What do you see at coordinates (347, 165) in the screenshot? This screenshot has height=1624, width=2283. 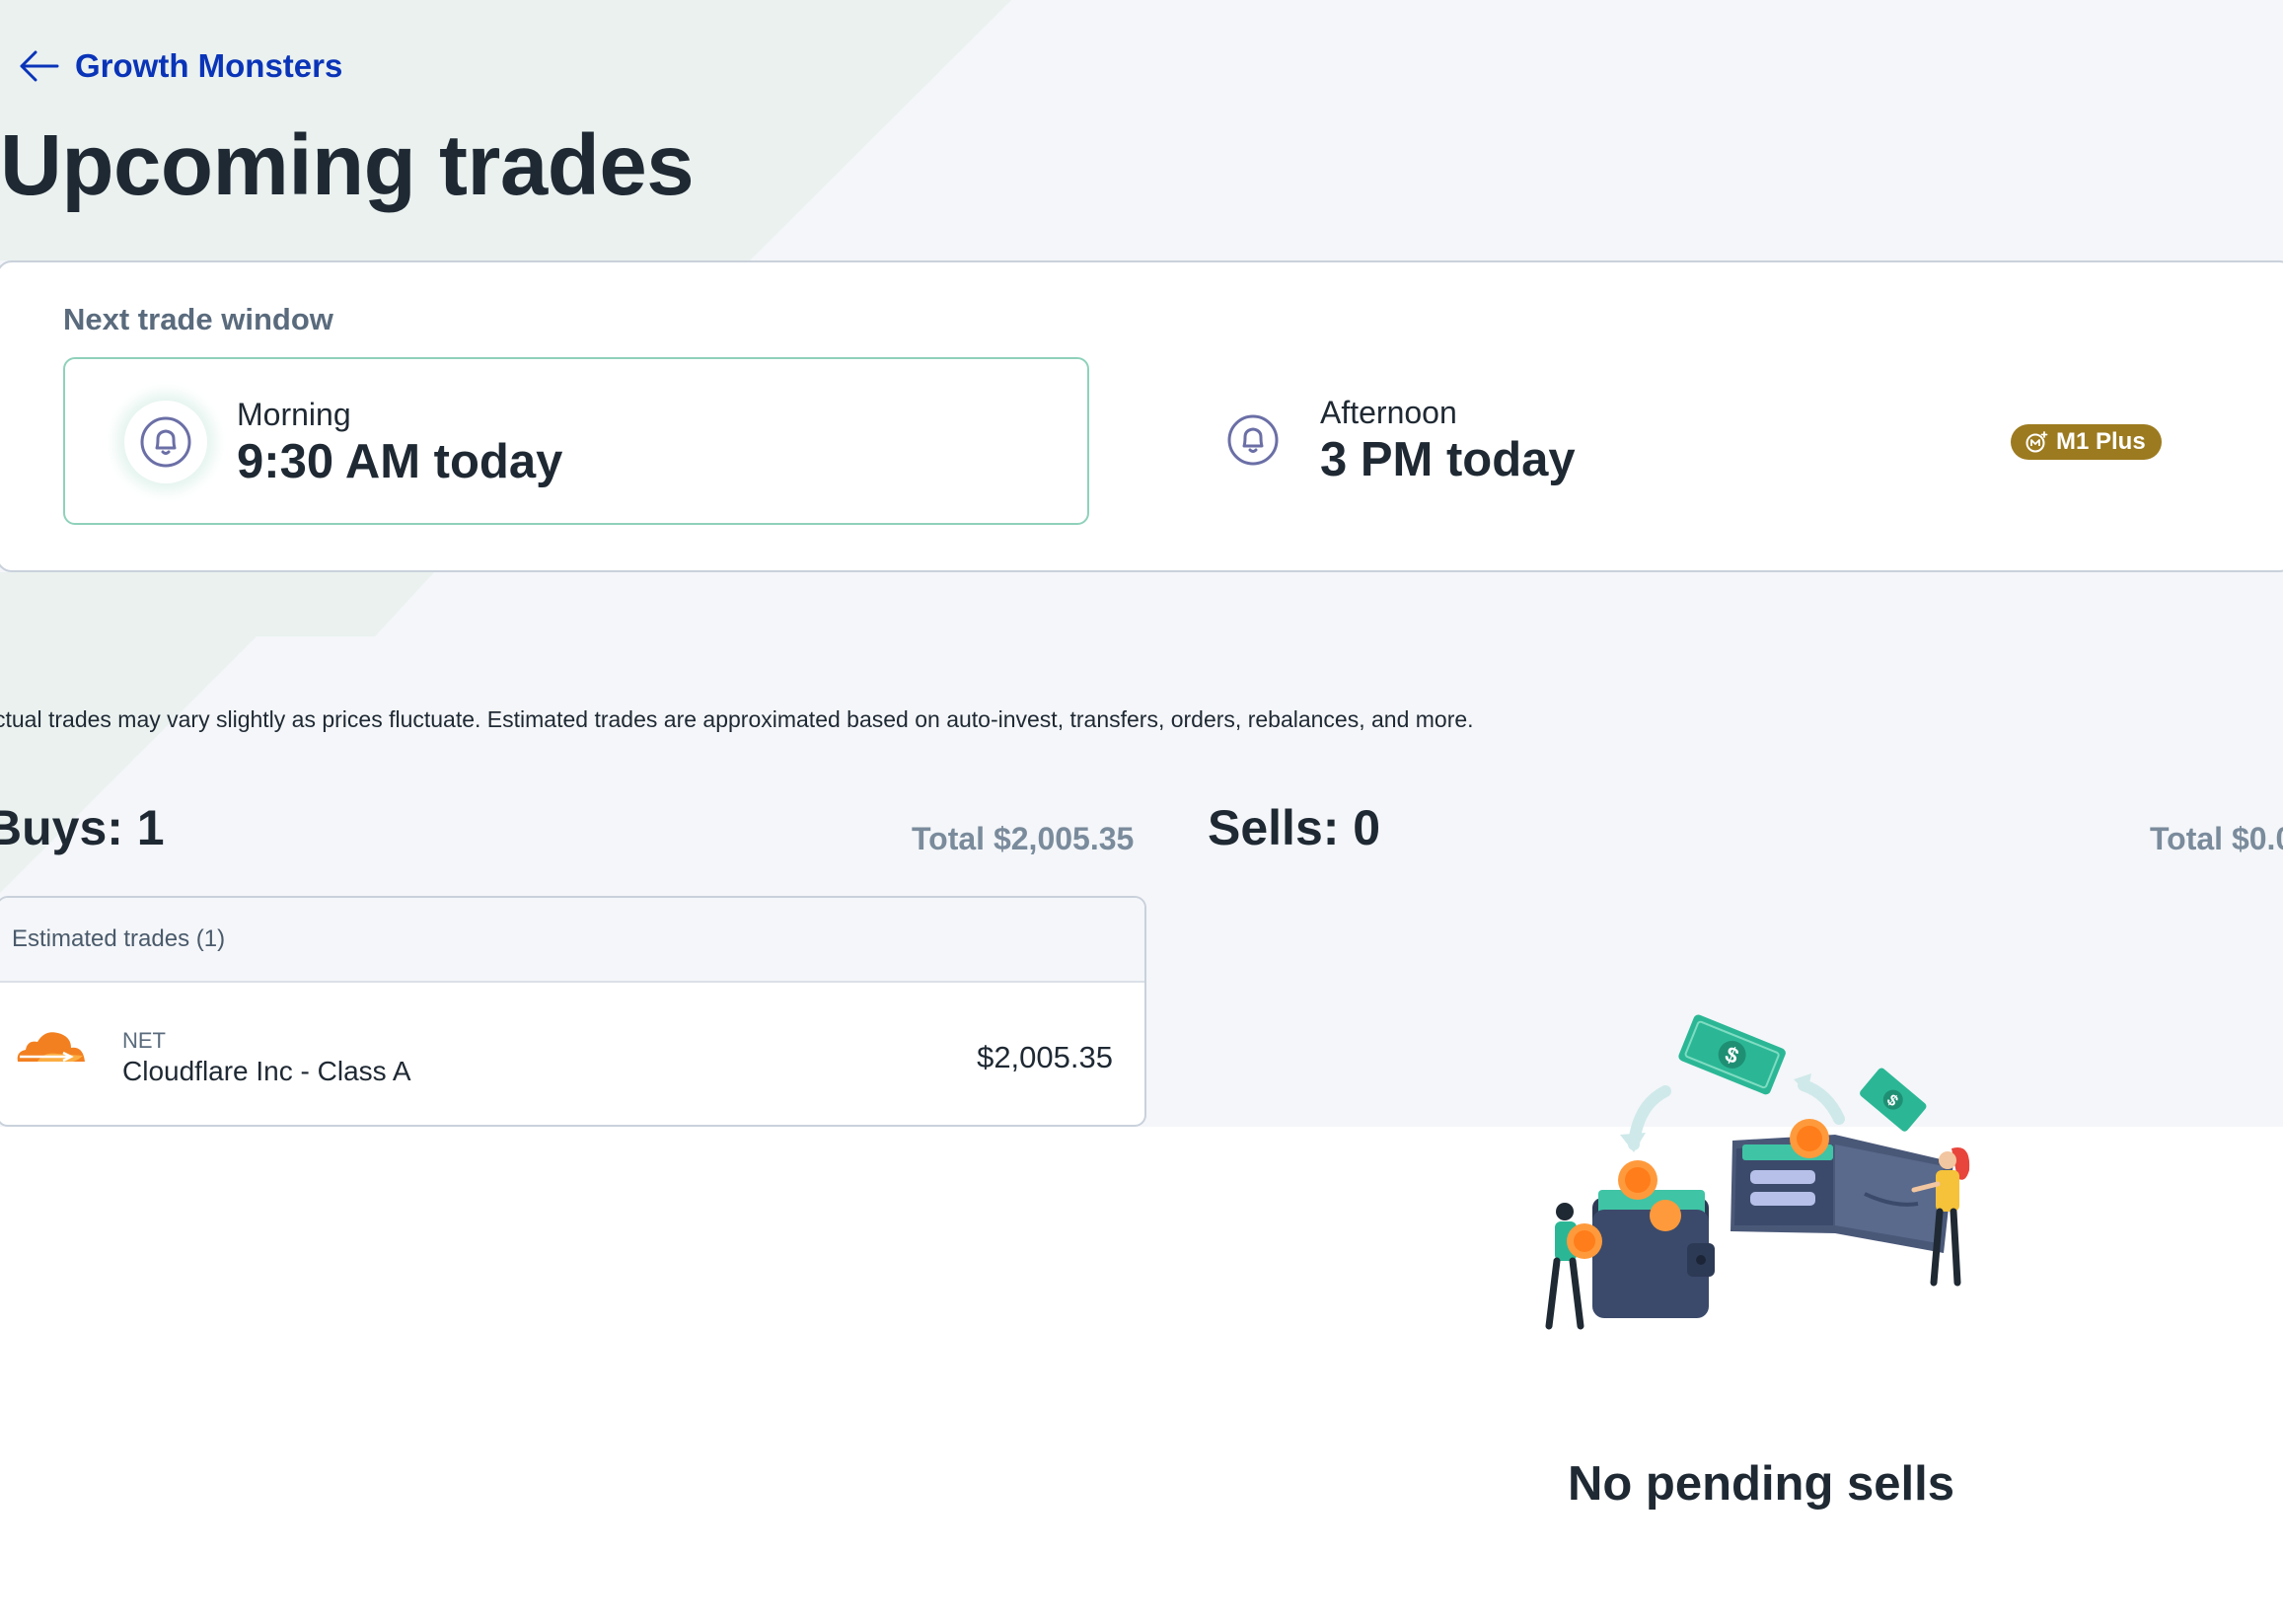 I see `page-title: Upcoming trades` at bounding box center [347, 165].